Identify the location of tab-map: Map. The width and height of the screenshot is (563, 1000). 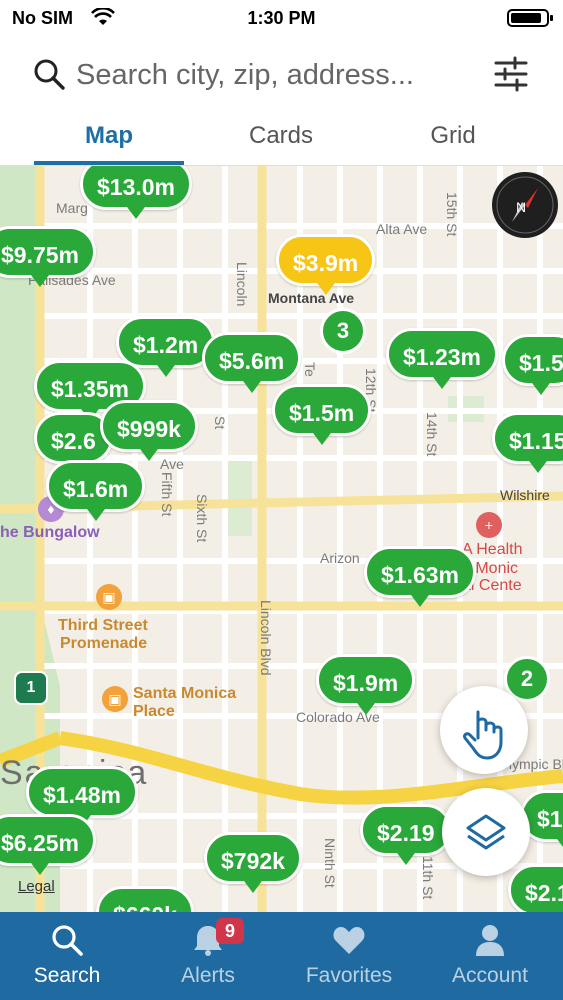
(109, 136).